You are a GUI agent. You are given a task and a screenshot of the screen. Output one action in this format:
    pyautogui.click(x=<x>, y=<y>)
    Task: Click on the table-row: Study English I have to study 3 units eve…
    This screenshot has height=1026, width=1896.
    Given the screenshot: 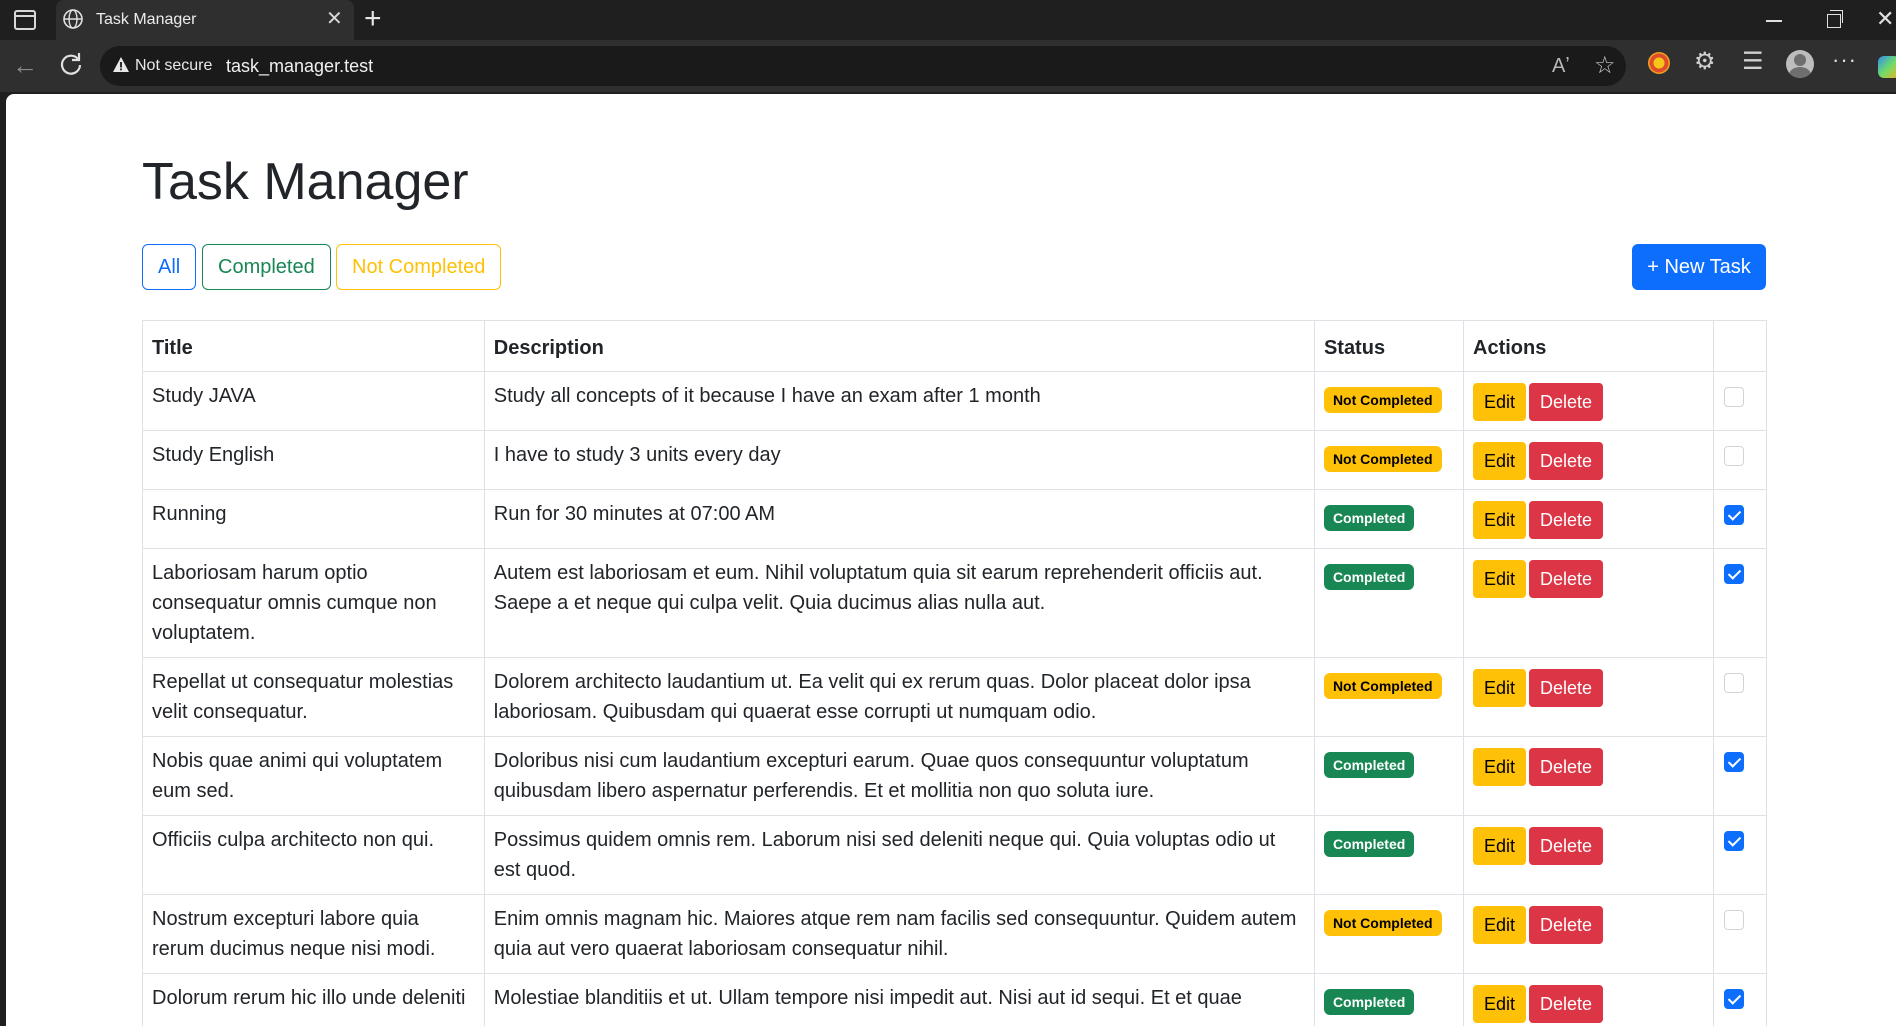 What is the action you would take?
    pyautogui.click(x=955, y=460)
    